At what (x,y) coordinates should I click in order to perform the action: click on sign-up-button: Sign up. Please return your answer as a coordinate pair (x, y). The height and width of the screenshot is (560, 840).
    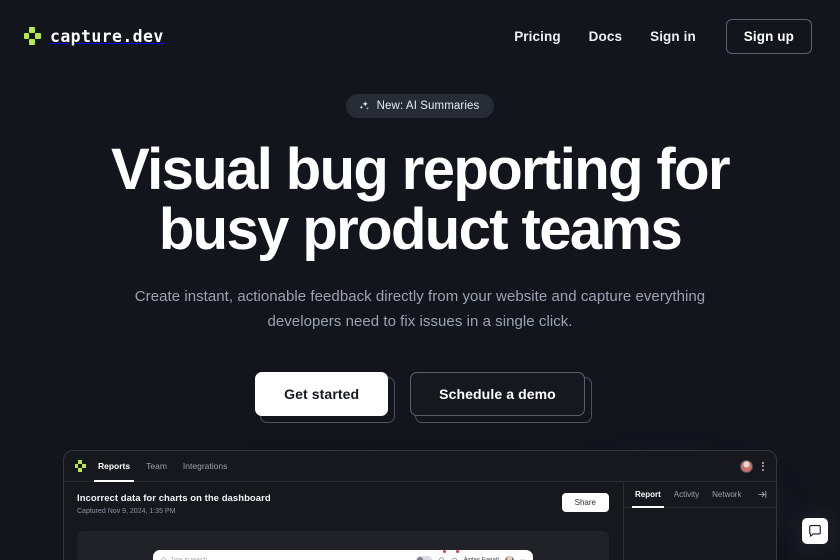
    Looking at the image, I should click on (768, 36).